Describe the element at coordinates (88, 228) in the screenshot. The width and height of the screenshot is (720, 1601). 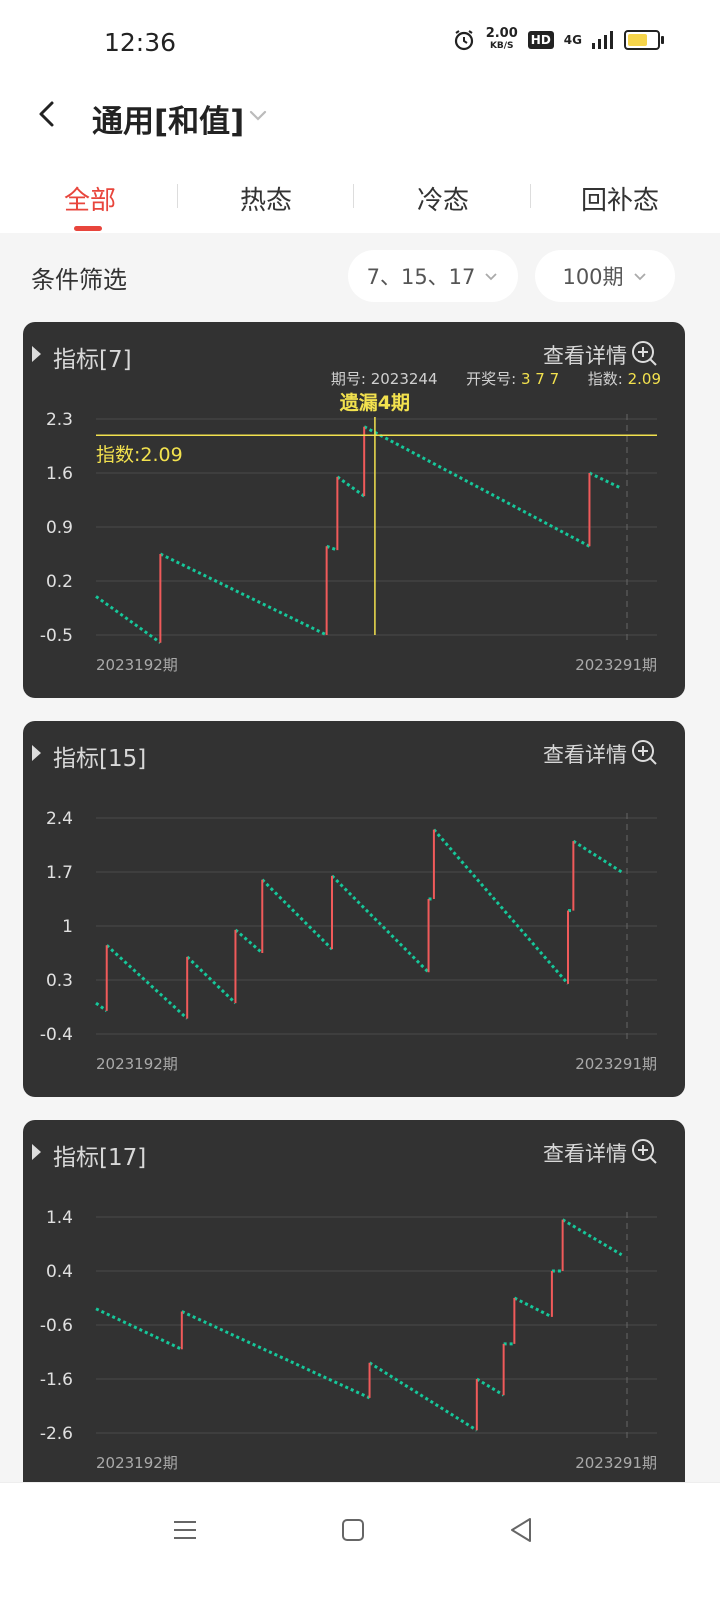
I see `tab-indicator` at that location.